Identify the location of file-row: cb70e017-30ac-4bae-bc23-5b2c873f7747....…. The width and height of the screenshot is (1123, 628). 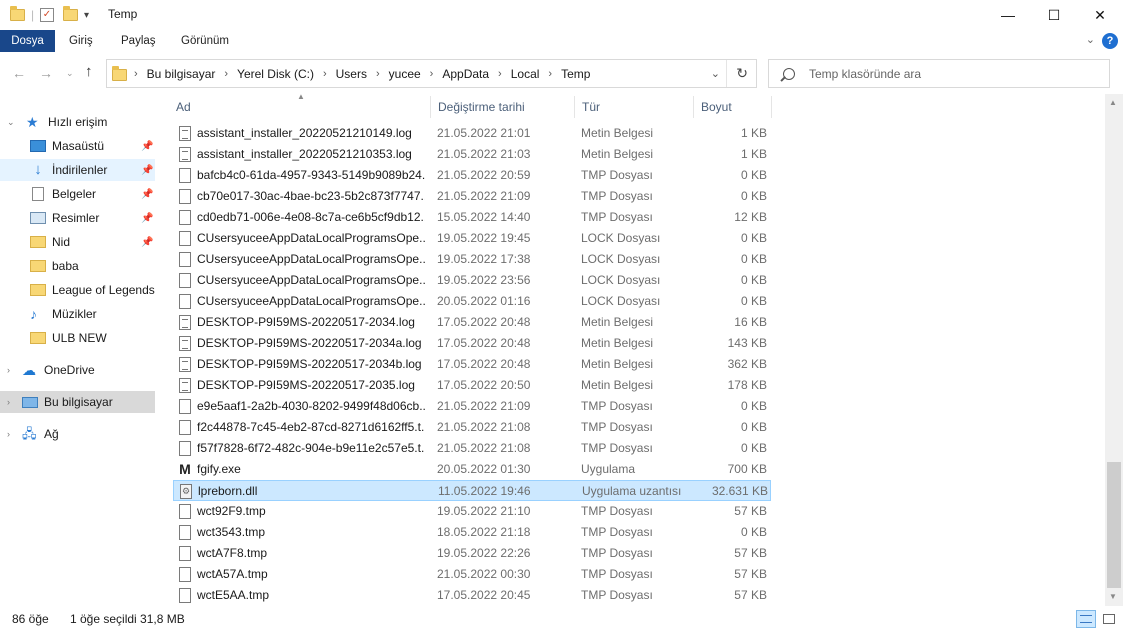
(472, 196).